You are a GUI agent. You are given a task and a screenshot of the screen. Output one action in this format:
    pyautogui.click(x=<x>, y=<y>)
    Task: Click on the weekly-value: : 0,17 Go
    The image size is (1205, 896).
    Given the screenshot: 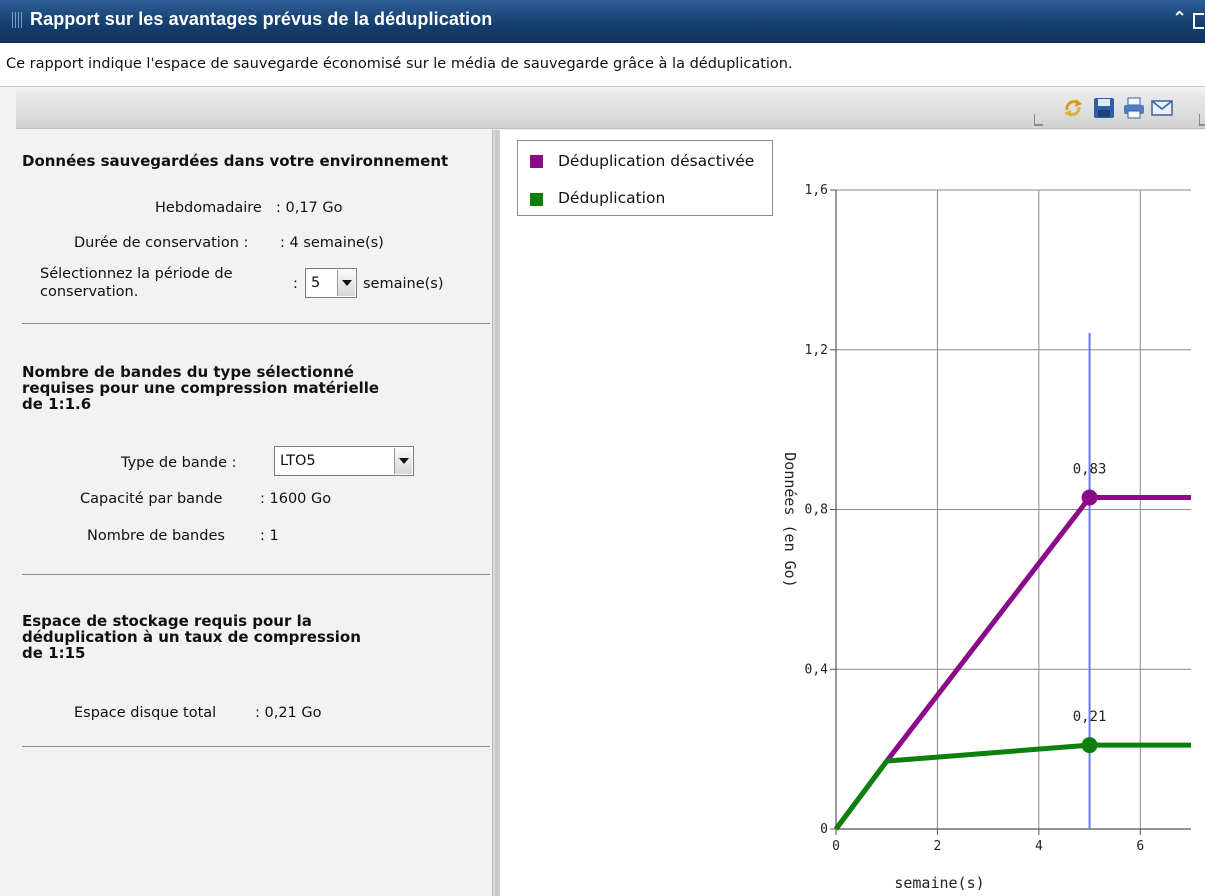 What is the action you would take?
    pyautogui.click(x=309, y=208)
    